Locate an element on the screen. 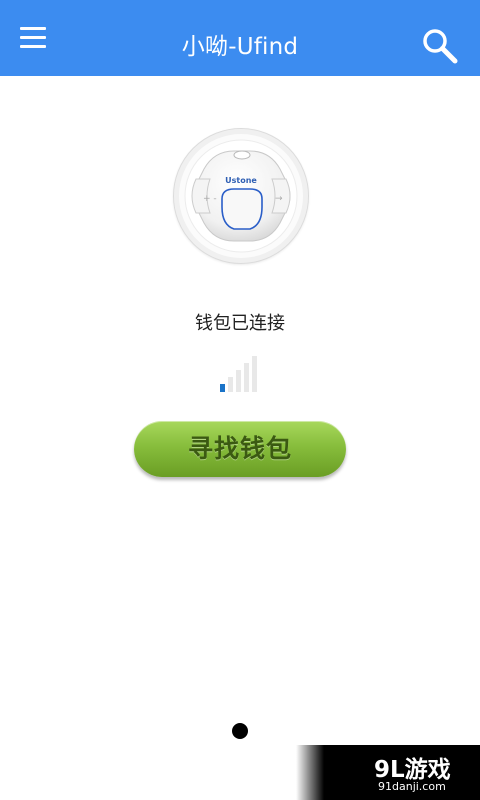 The width and height of the screenshot is (480, 800). find-wallet-button-label: 寻找钱包 is located at coordinates (239, 448).